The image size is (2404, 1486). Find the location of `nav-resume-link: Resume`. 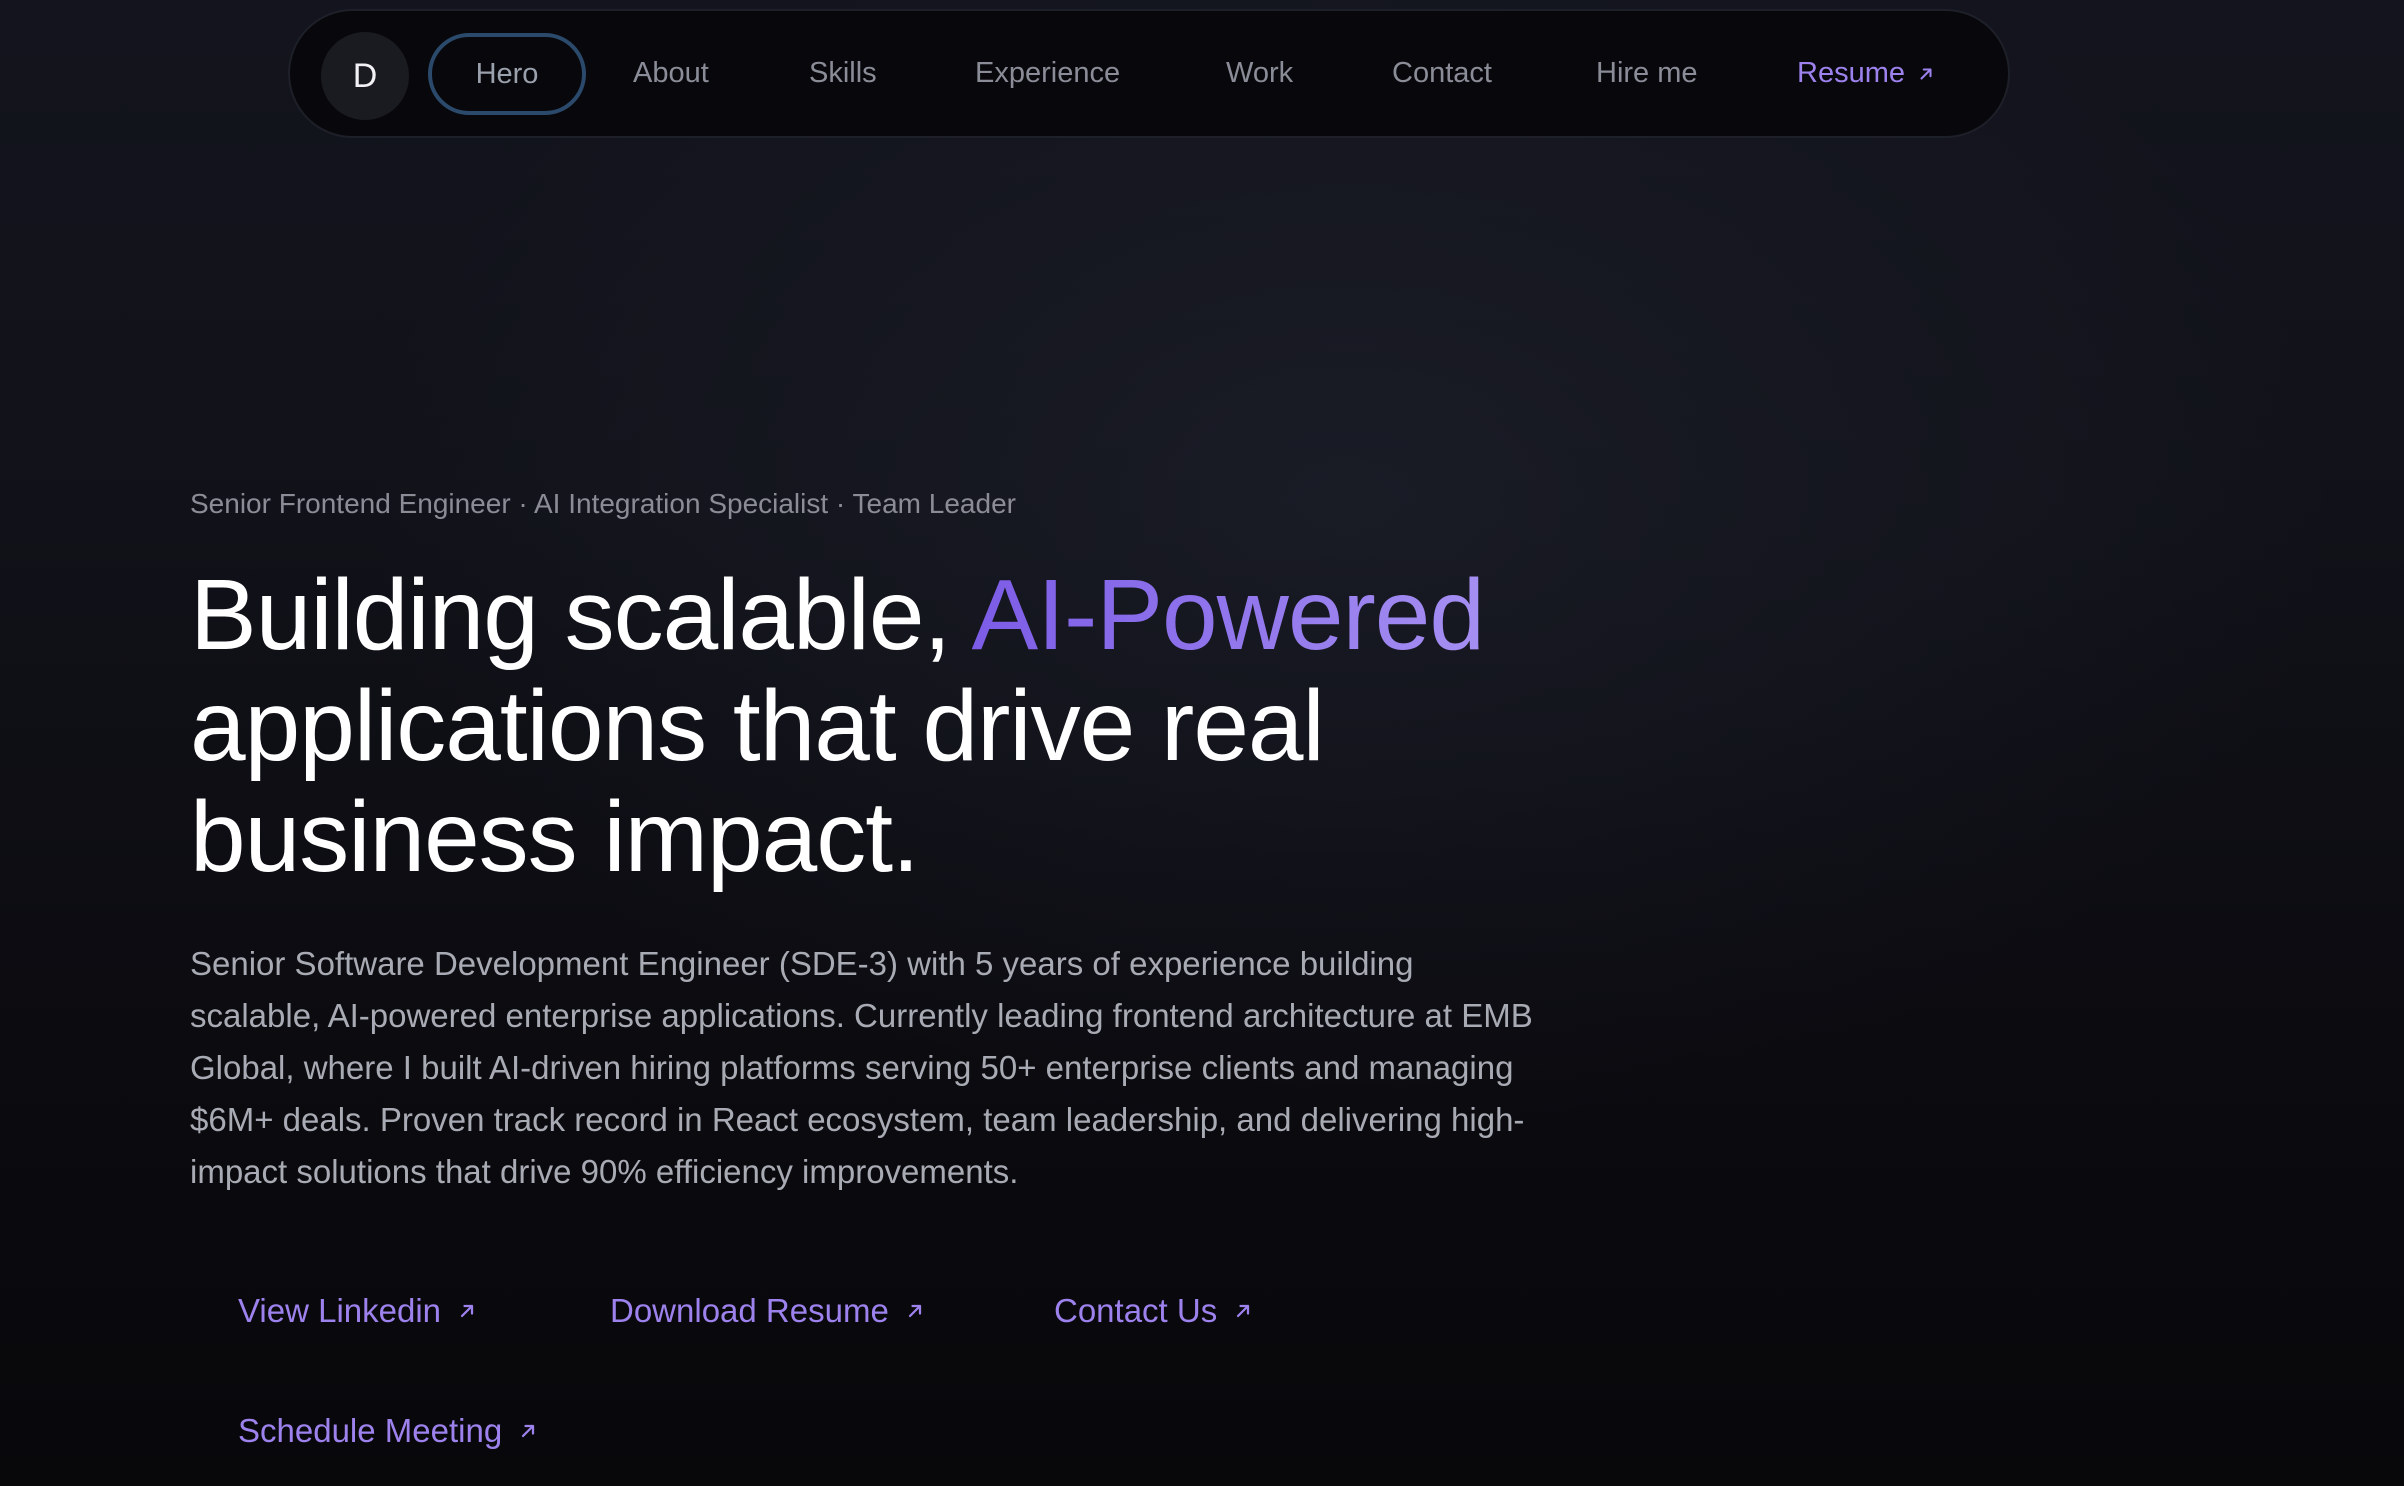

nav-resume-link: Resume is located at coordinates (1866, 73).